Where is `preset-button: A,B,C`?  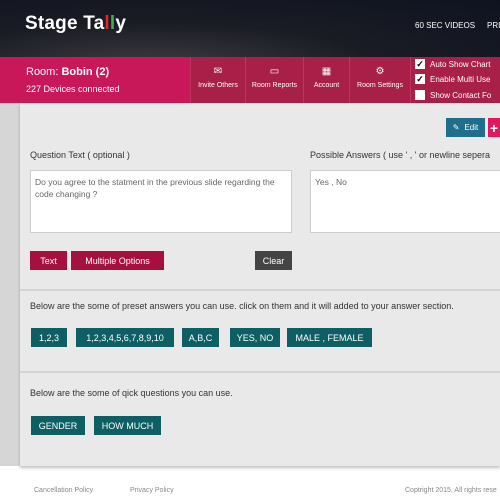
preset-button: A,B,C is located at coordinates (200, 337).